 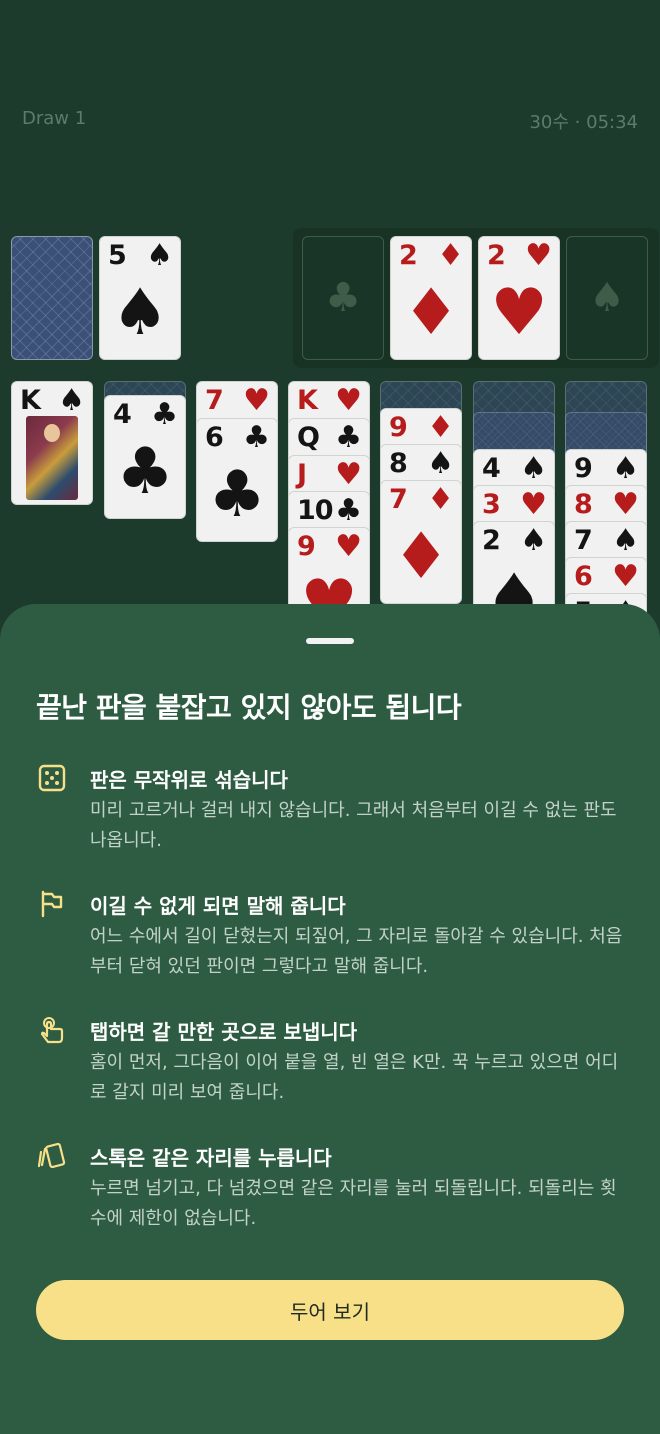 I want to click on foundation-diamonds: 2 ♦ ♦, so click(x=431, y=298).